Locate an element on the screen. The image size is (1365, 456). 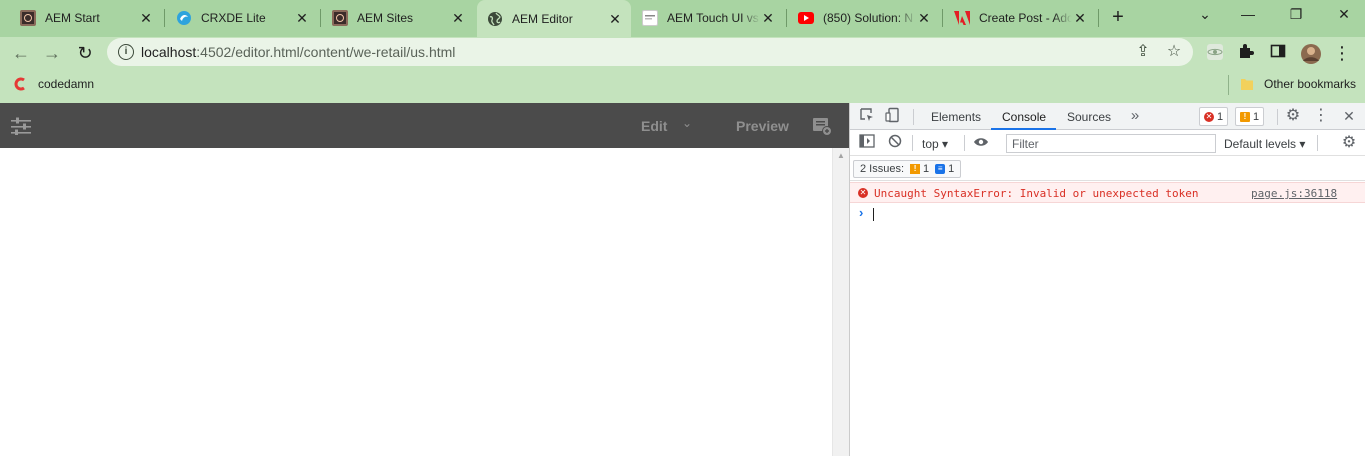
warning-count-badge: ! 1 is located at coordinates (1250, 116).